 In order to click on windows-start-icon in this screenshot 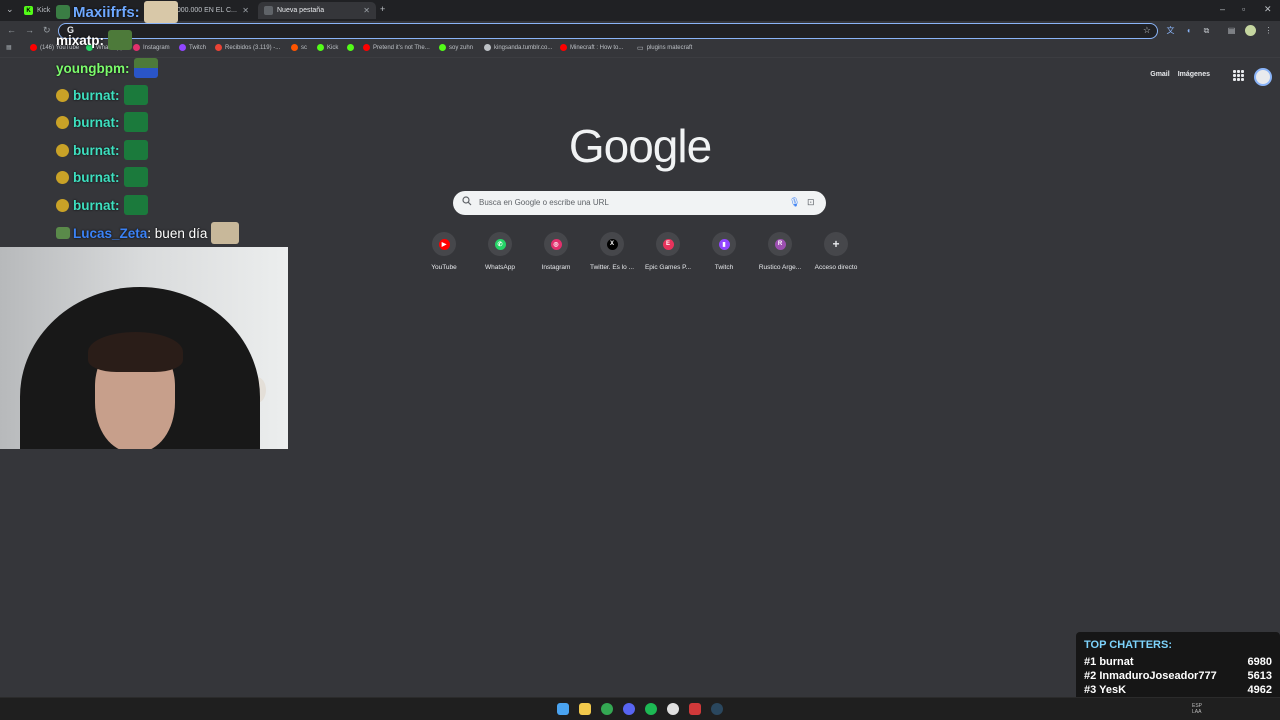, I will do `click(563, 709)`.